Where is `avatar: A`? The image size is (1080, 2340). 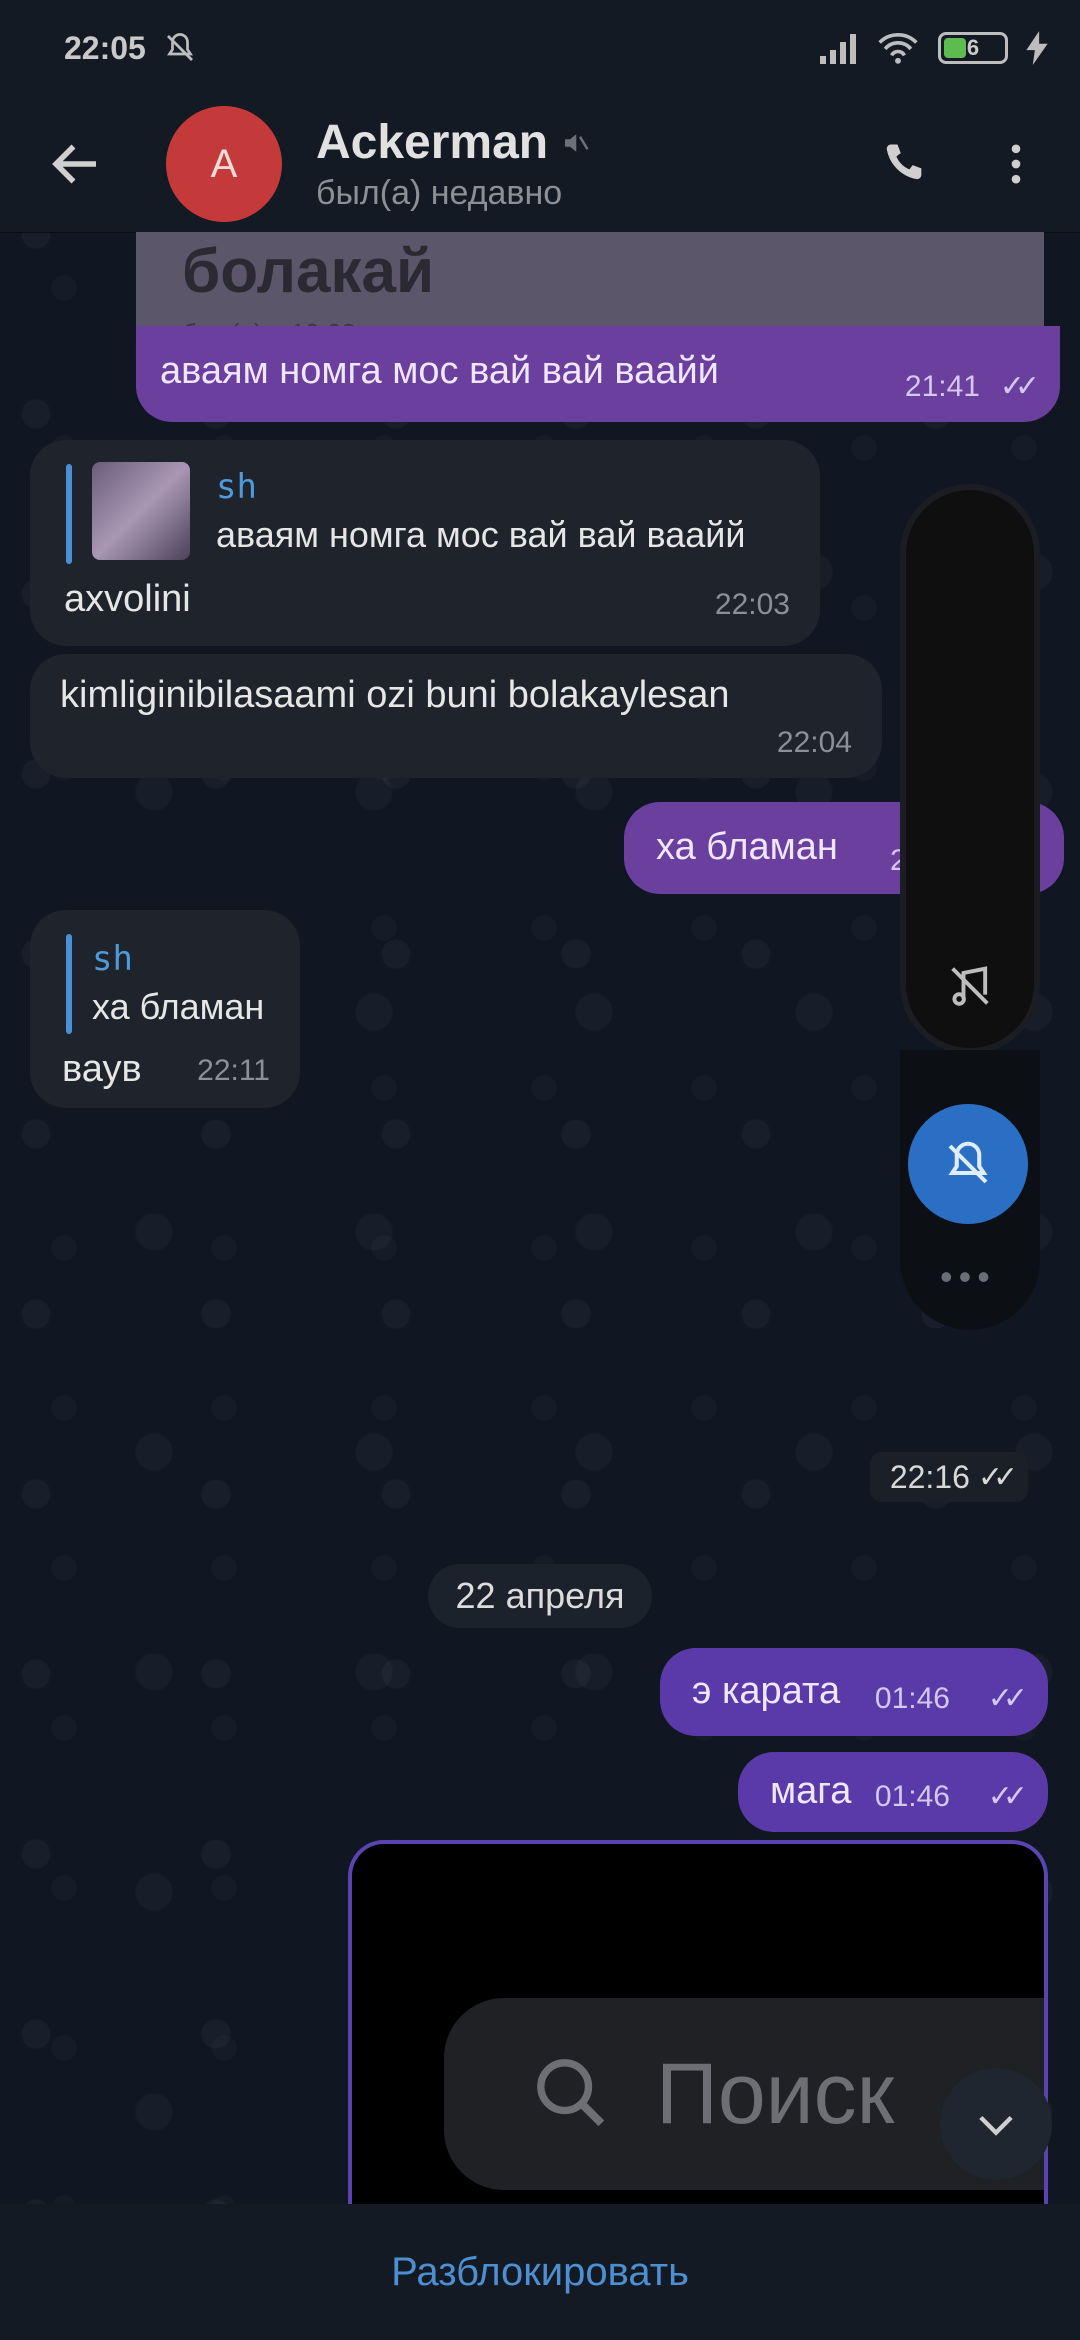
avatar: A is located at coordinates (224, 164).